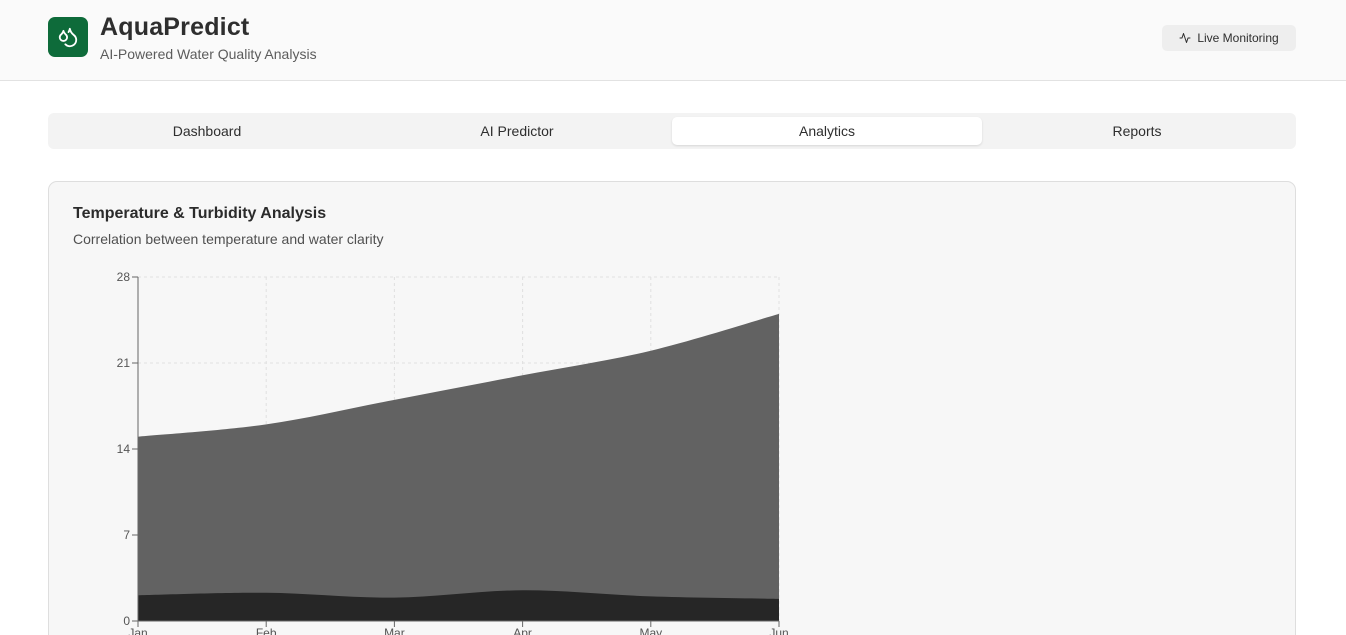 This screenshot has height=635, width=1346. I want to click on y-tick-label: 7, so click(126, 535).